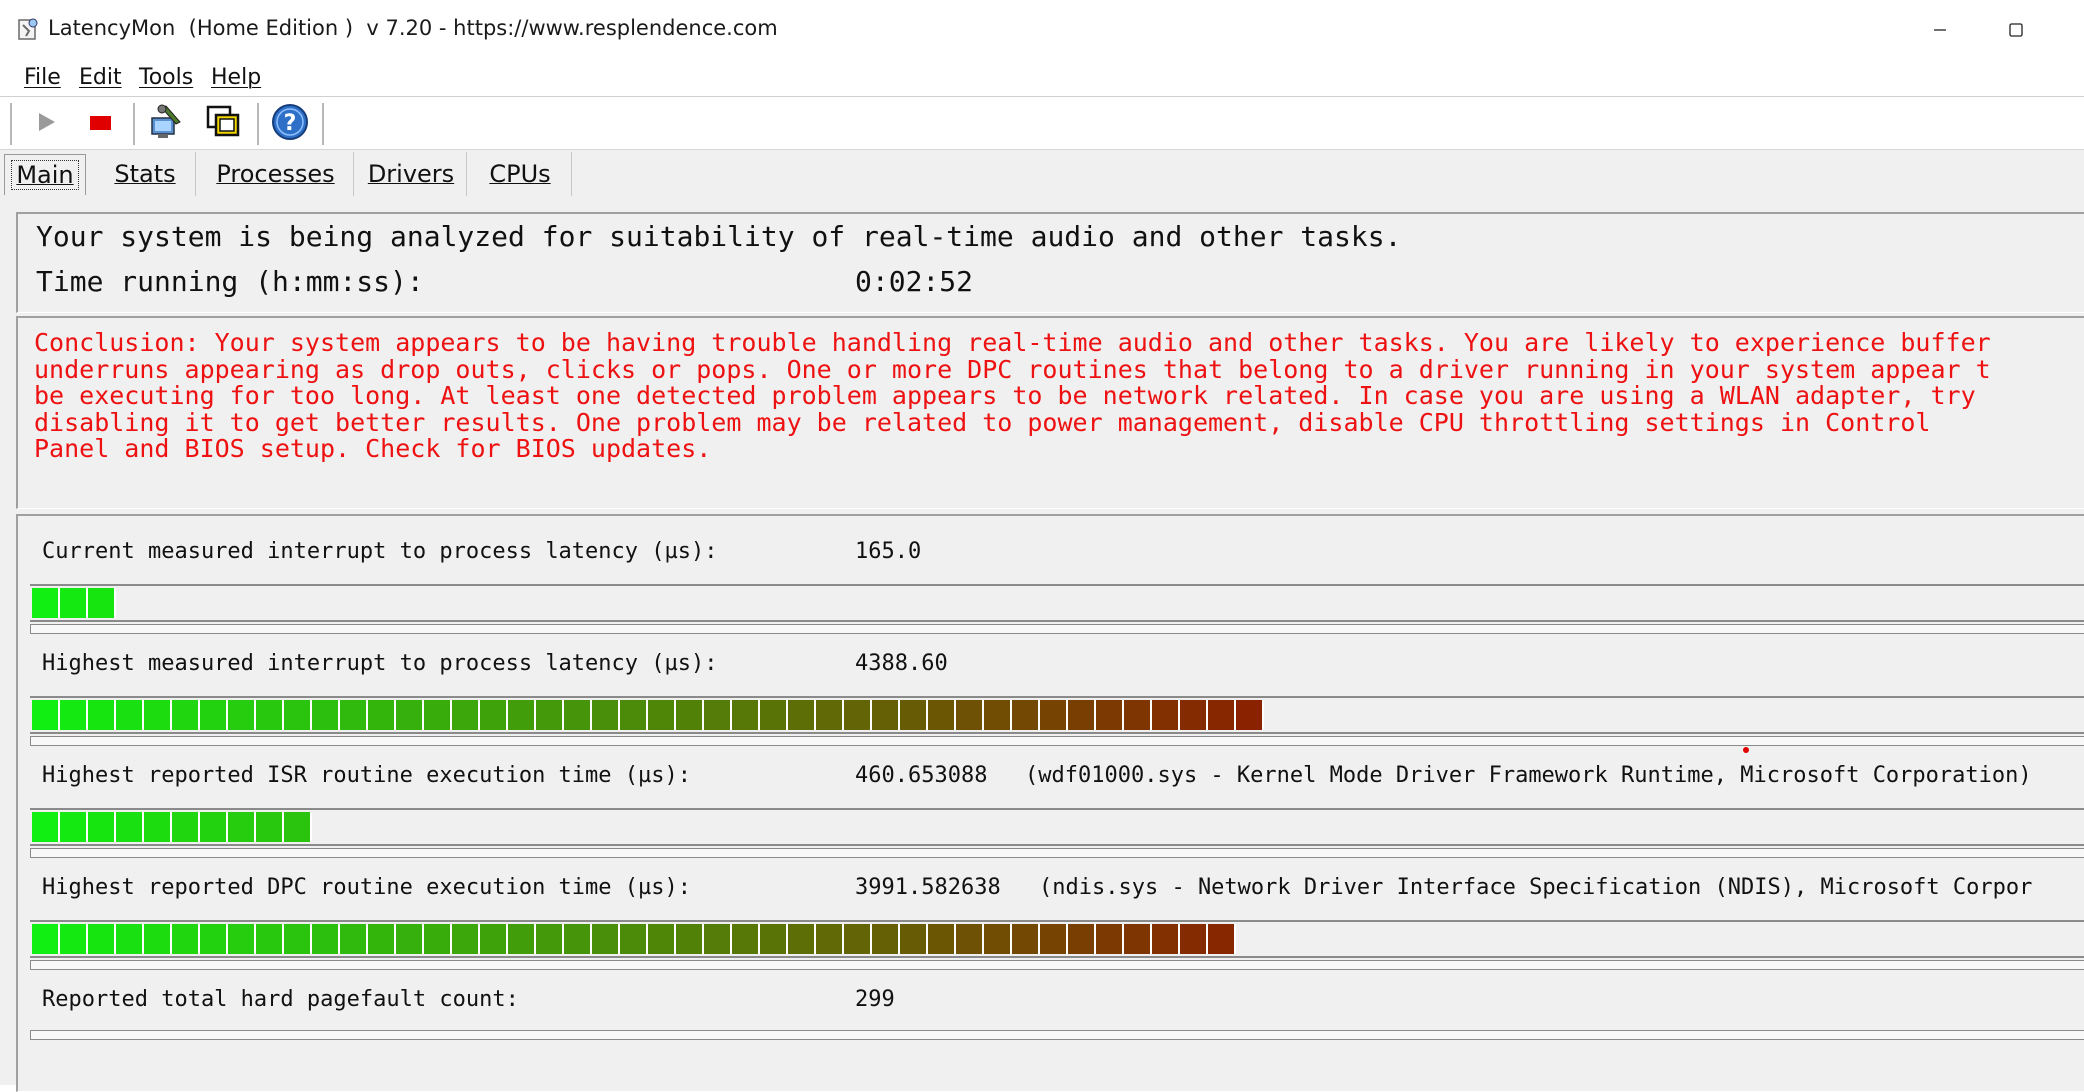 This screenshot has height=1092, width=2084. What do you see at coordinates (928, 887) in the screenshot?
I see `dpc-time-value: 3991.582638` at bounding box center [928, 887].